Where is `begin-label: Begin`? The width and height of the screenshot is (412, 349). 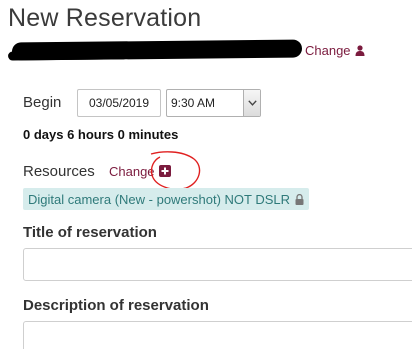
begin-label: Begin is located at coordinates (42, 102).